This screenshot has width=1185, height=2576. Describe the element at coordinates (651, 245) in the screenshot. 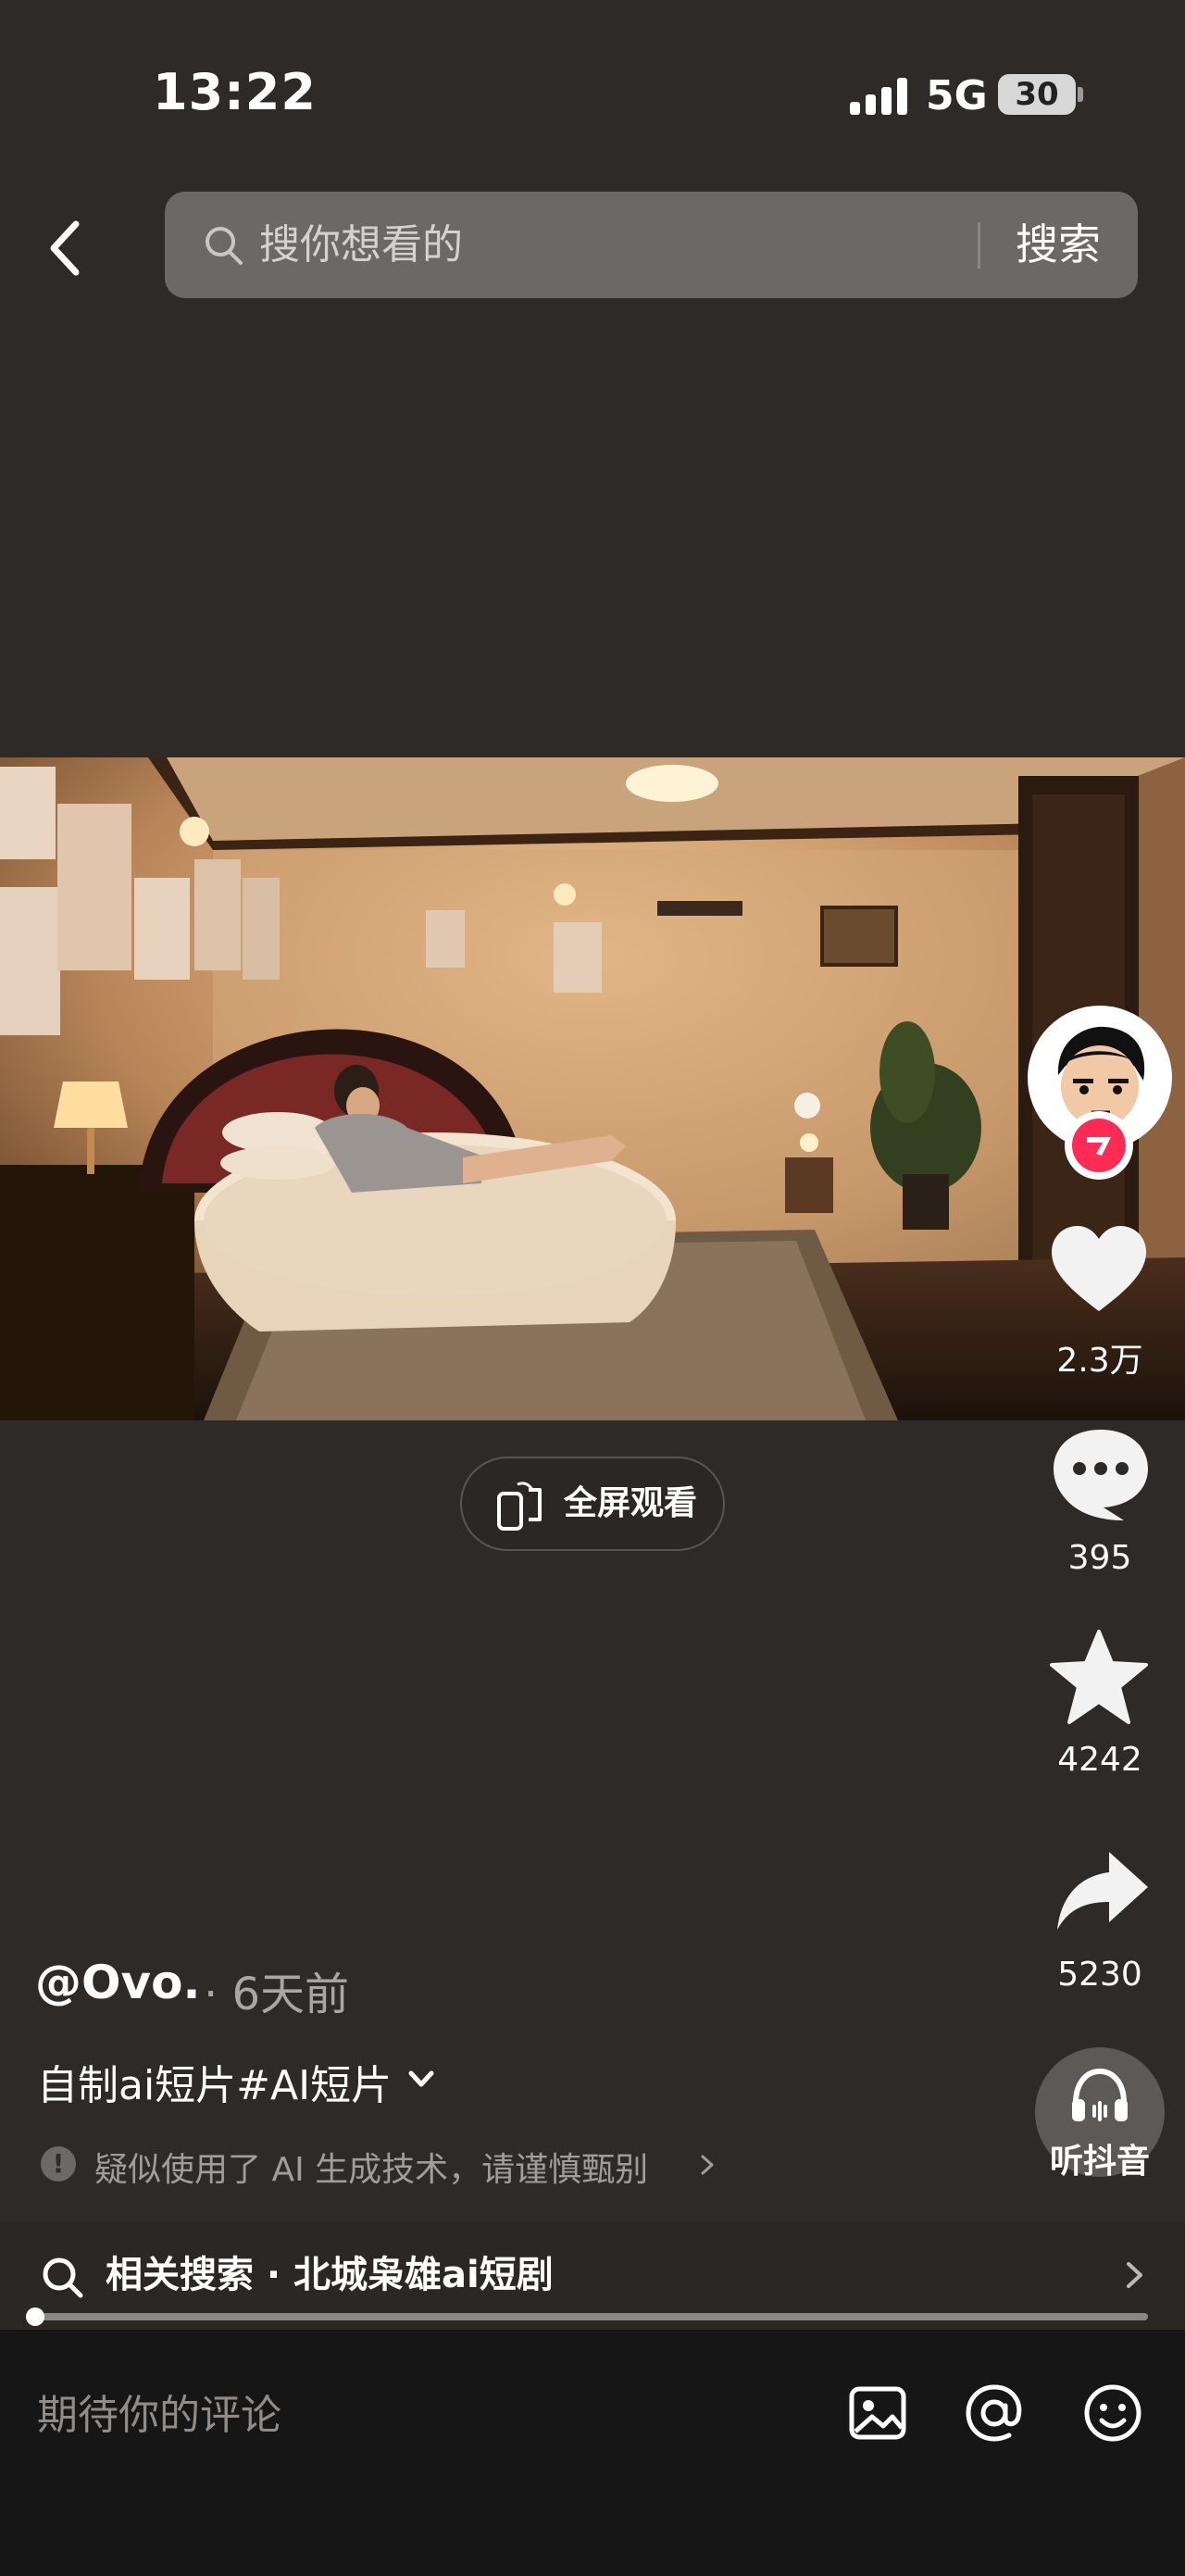

I see `search-bar: 搜你想看的 搜索` at that location.